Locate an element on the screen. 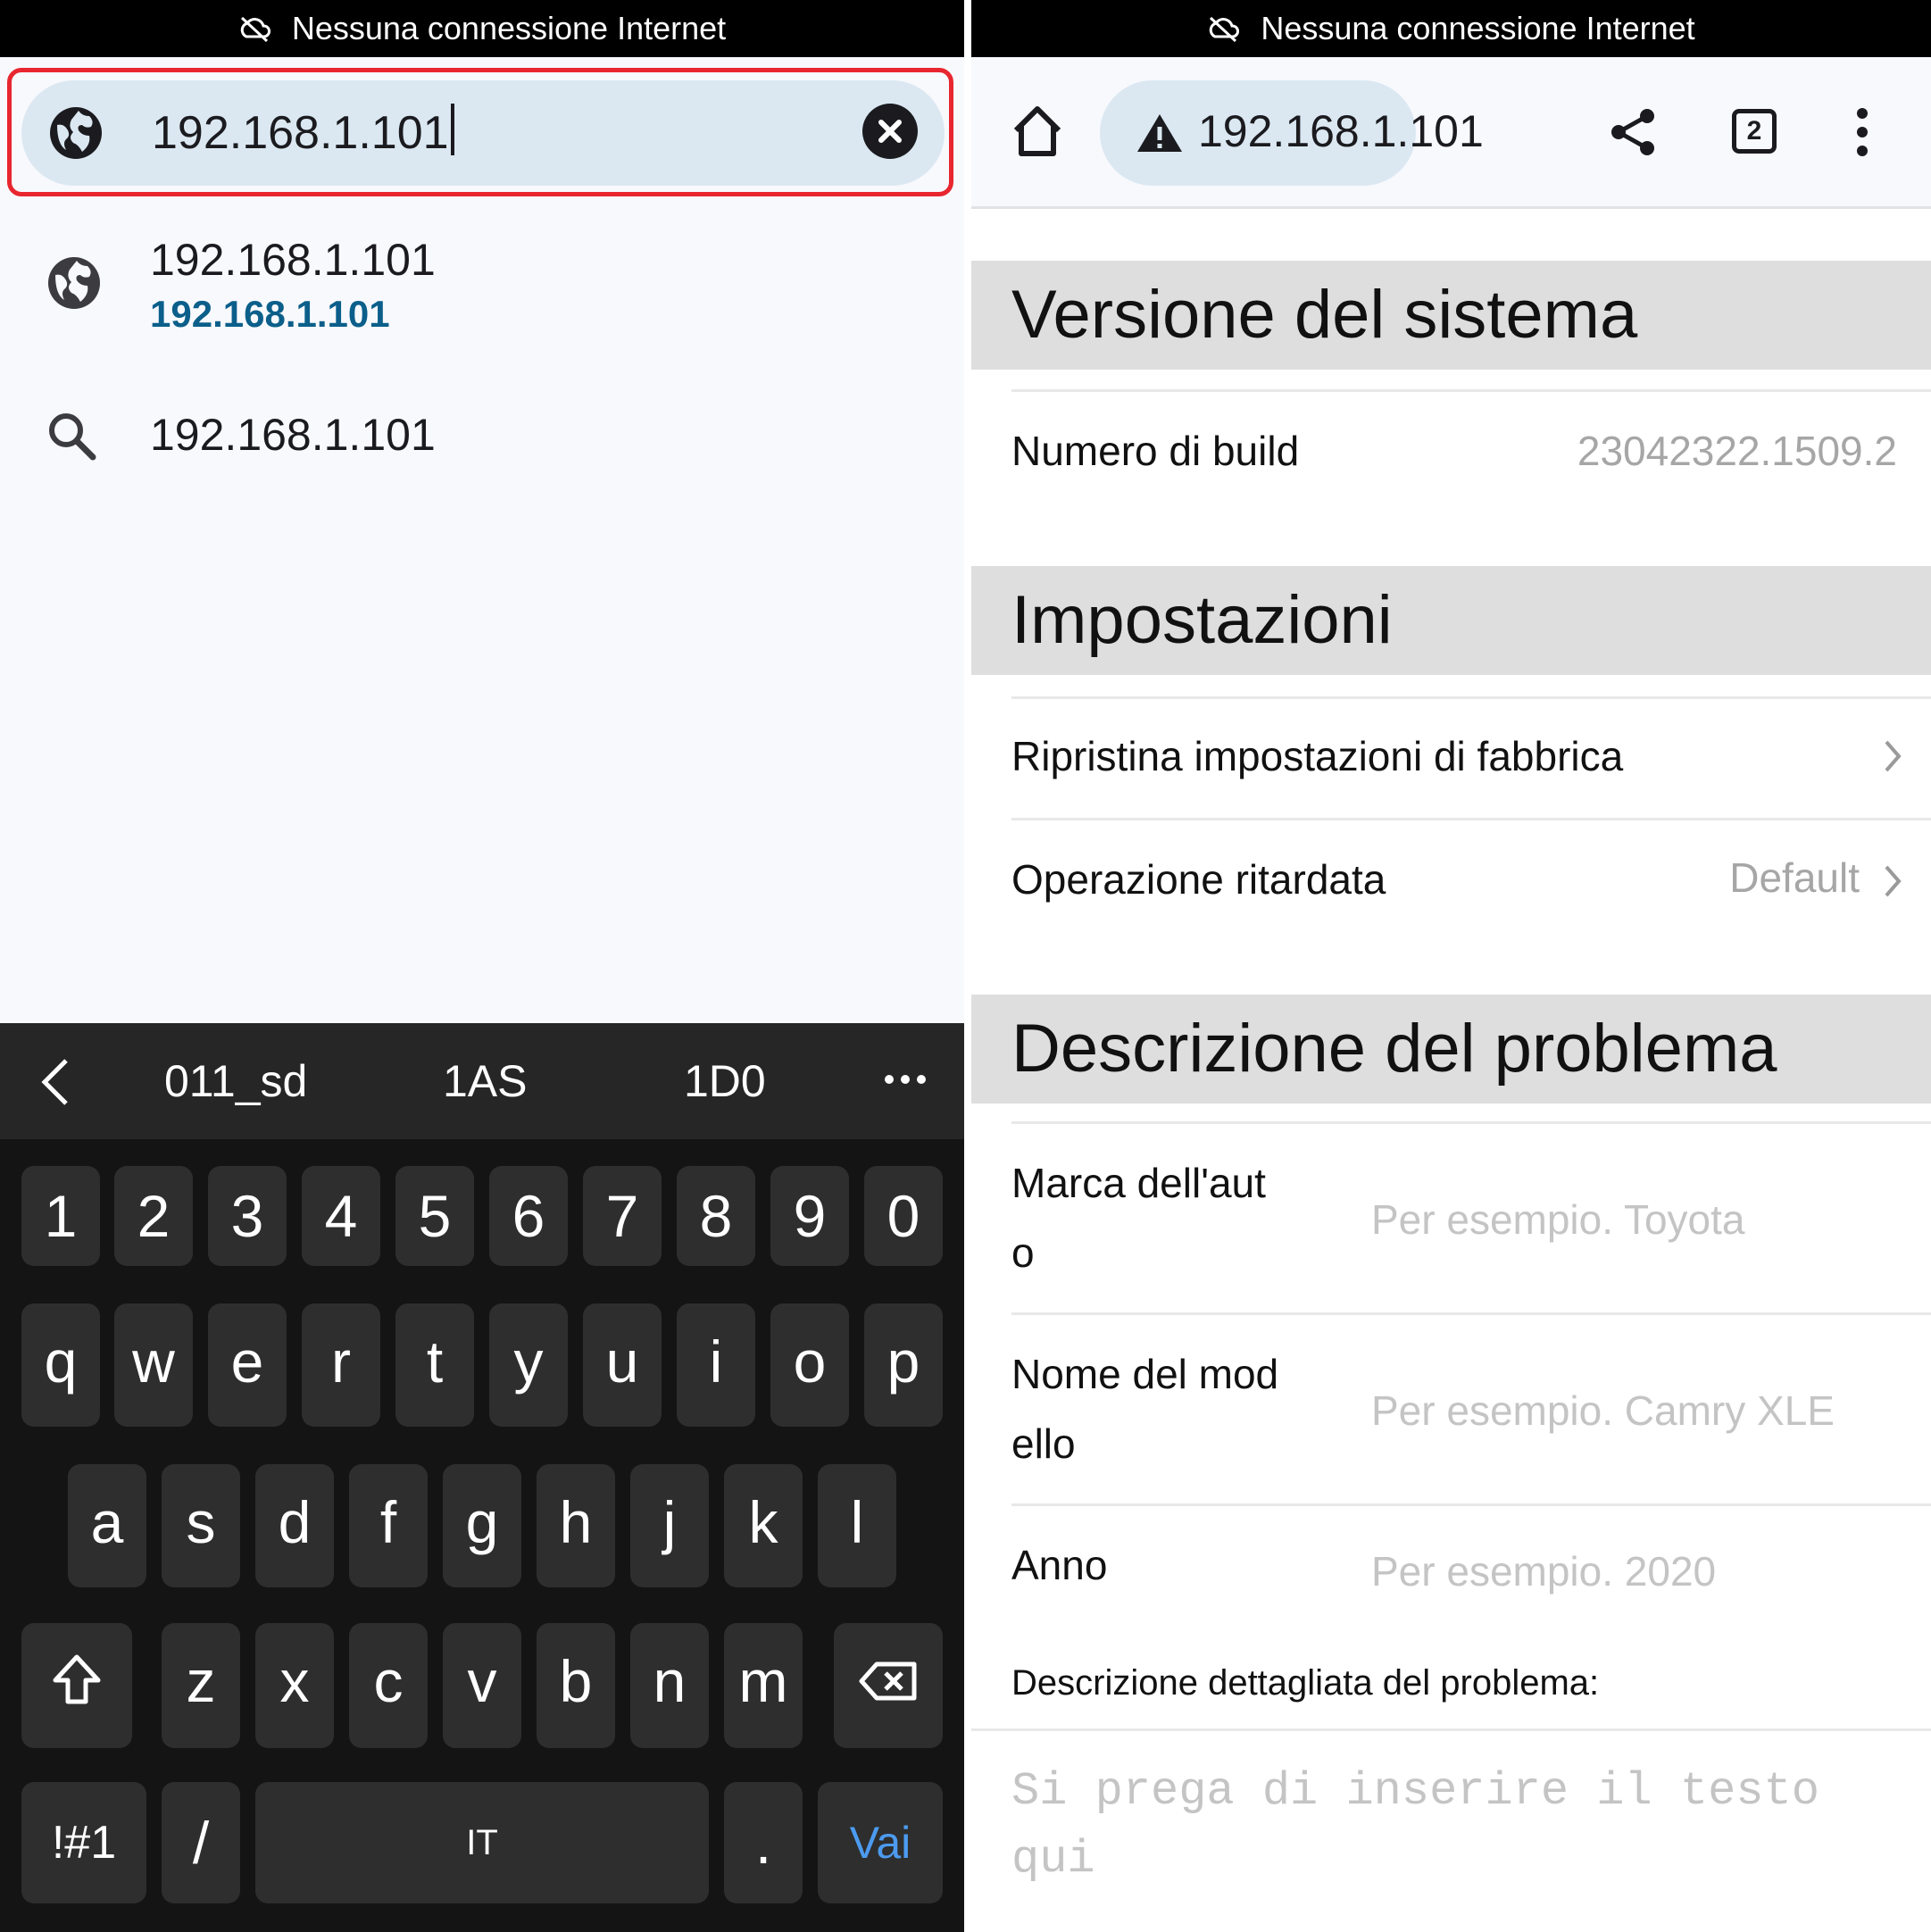 The image size is (1931, 1932). key-f: f is located at coordinates (388, 1525).